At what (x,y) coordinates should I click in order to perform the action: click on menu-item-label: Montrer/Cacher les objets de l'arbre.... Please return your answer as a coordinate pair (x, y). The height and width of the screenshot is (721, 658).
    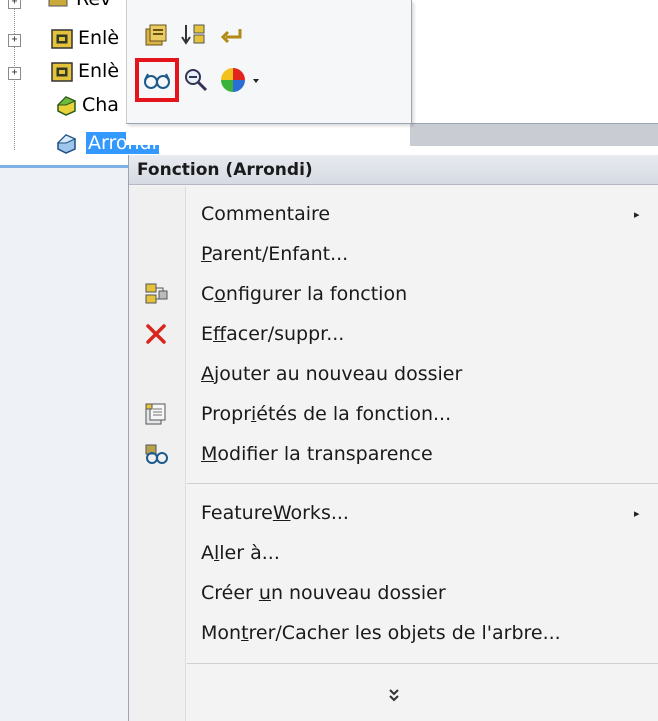
    Looking at the image, I should click on (381, 633).